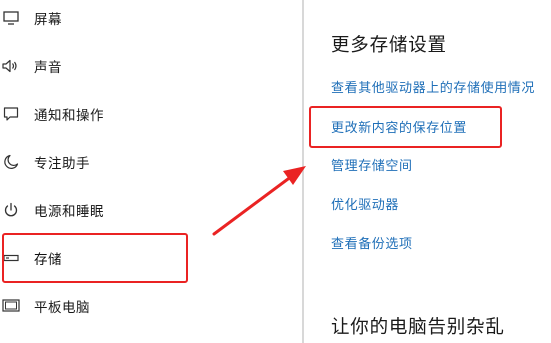 The width and height of the screenshot is (551, 343). Describe the element at coordinates (150, 210) in the screenshot. I see `sidebar-item-power-sleep: 电源和睡眠` at that location.